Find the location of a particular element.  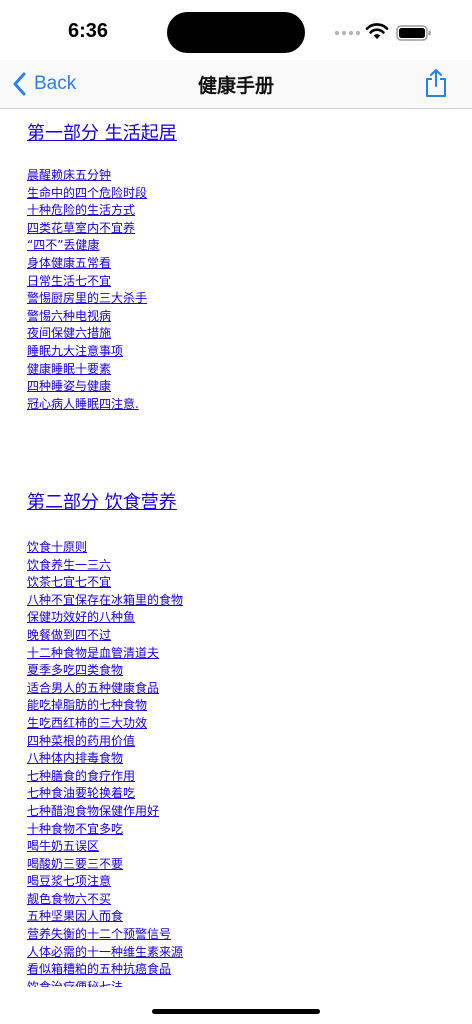

list-item: 八种体内排毒食物 is located at coordinates (105, 759).